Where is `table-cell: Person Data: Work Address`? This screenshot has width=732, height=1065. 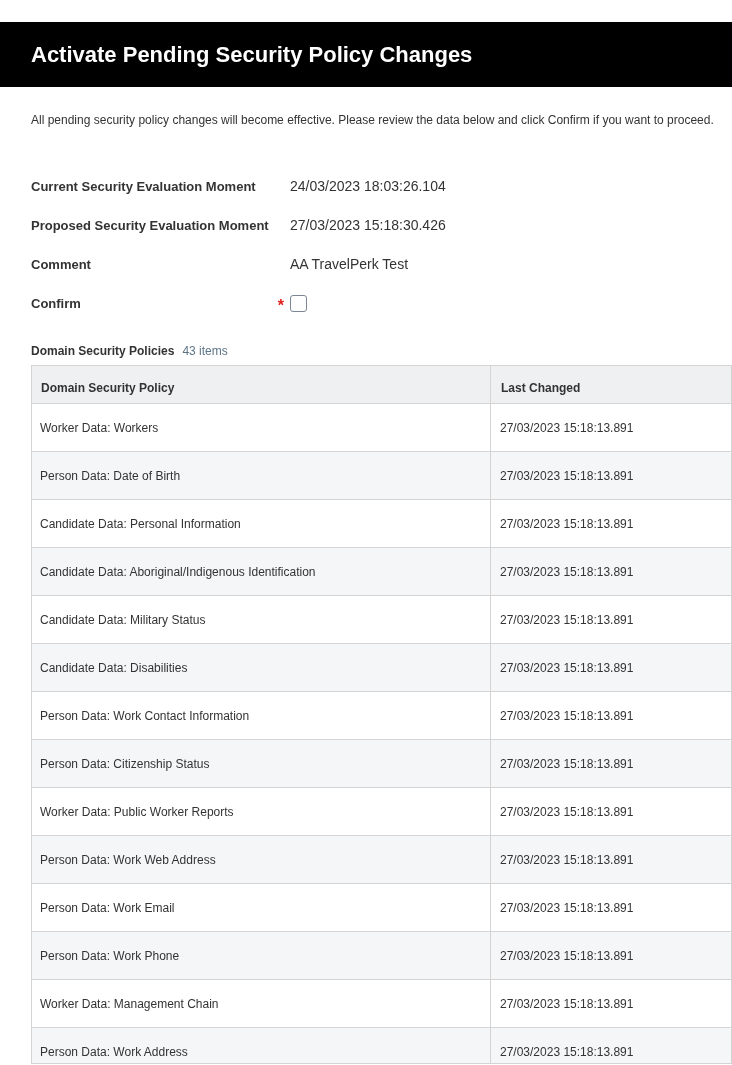 table-cell: Person Data: Work Address is located at coordinates (261, 1045).